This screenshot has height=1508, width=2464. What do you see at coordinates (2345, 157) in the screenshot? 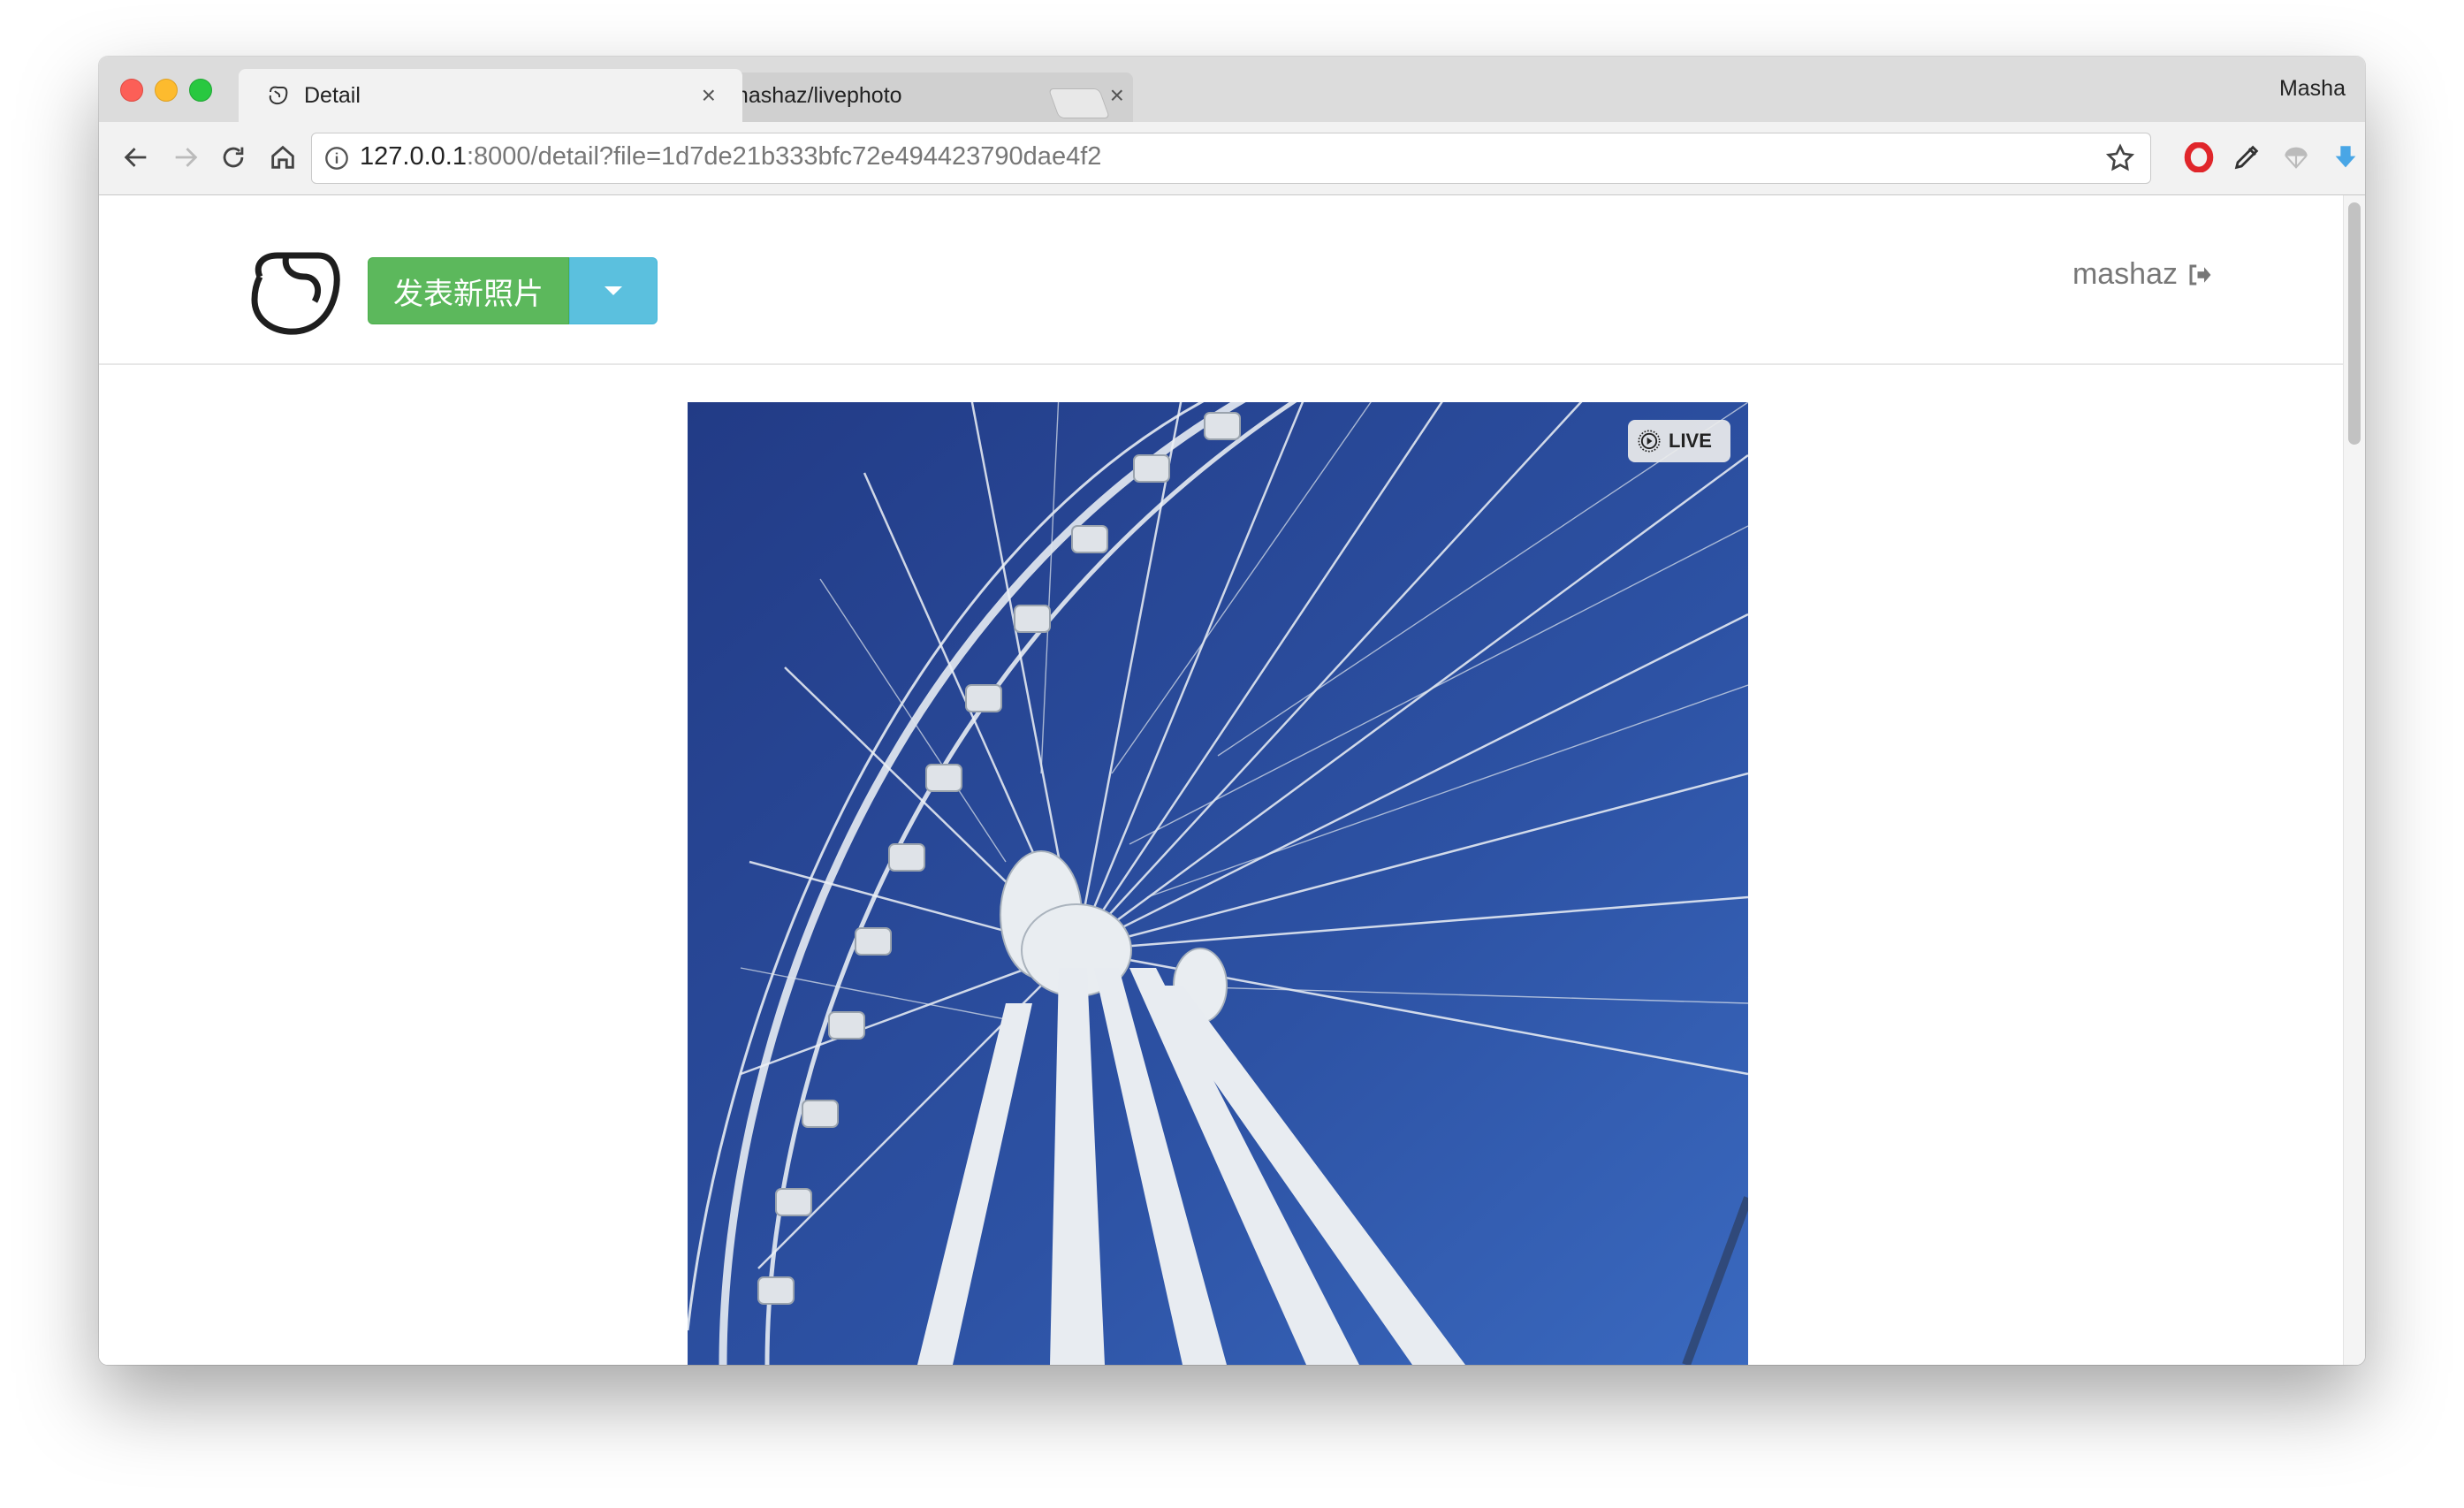
I see `download-icon` at bounding box center [2345, 157].